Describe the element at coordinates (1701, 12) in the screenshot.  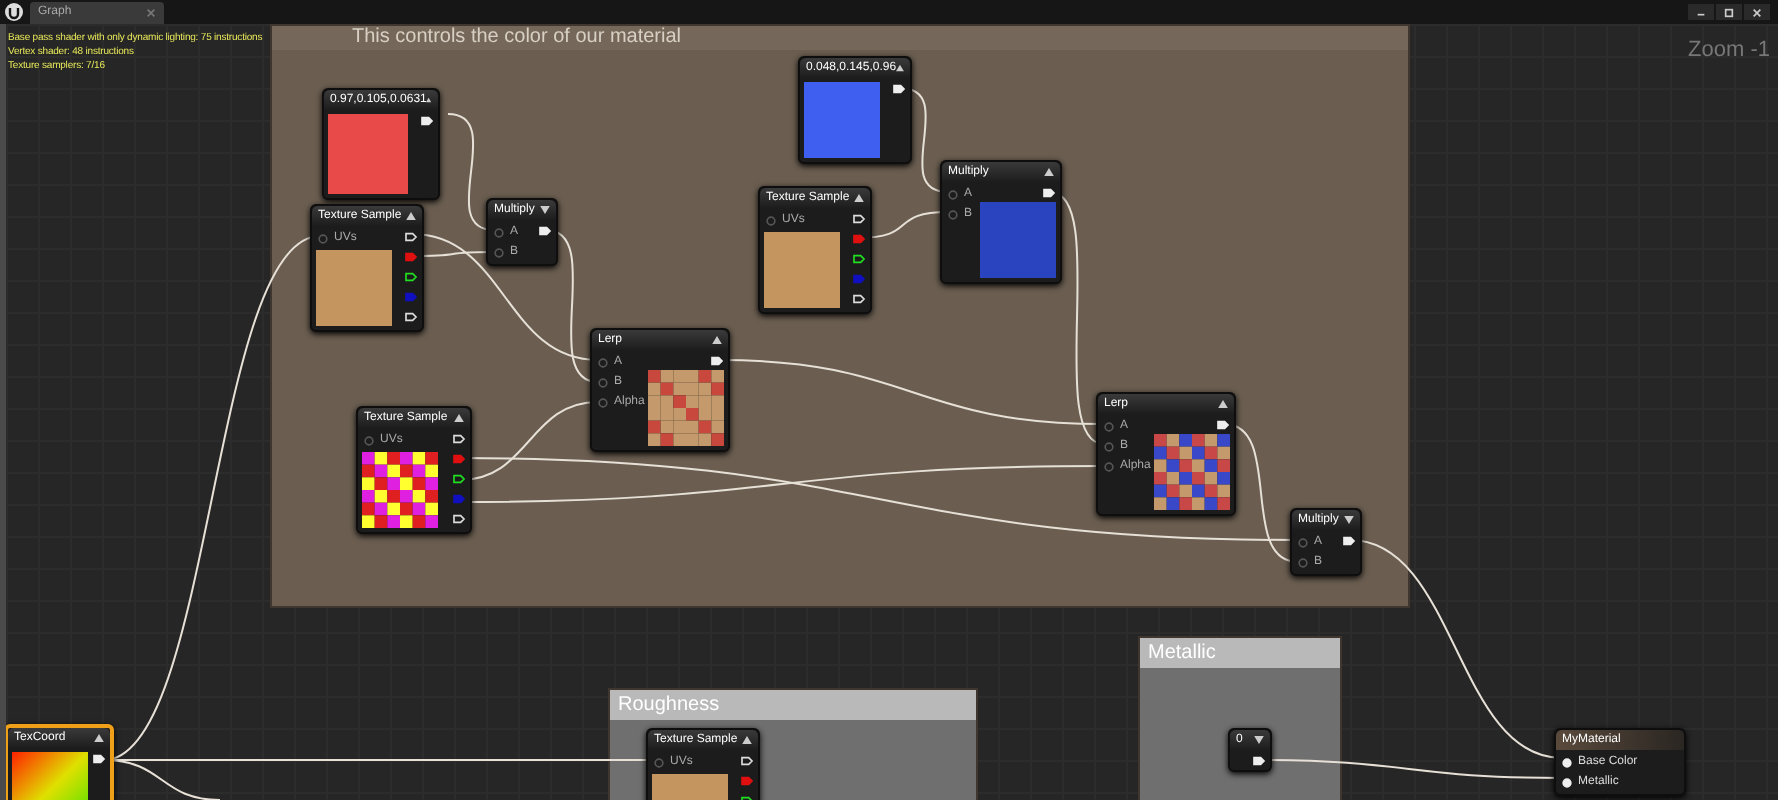
I see `minimize-button` at that location.